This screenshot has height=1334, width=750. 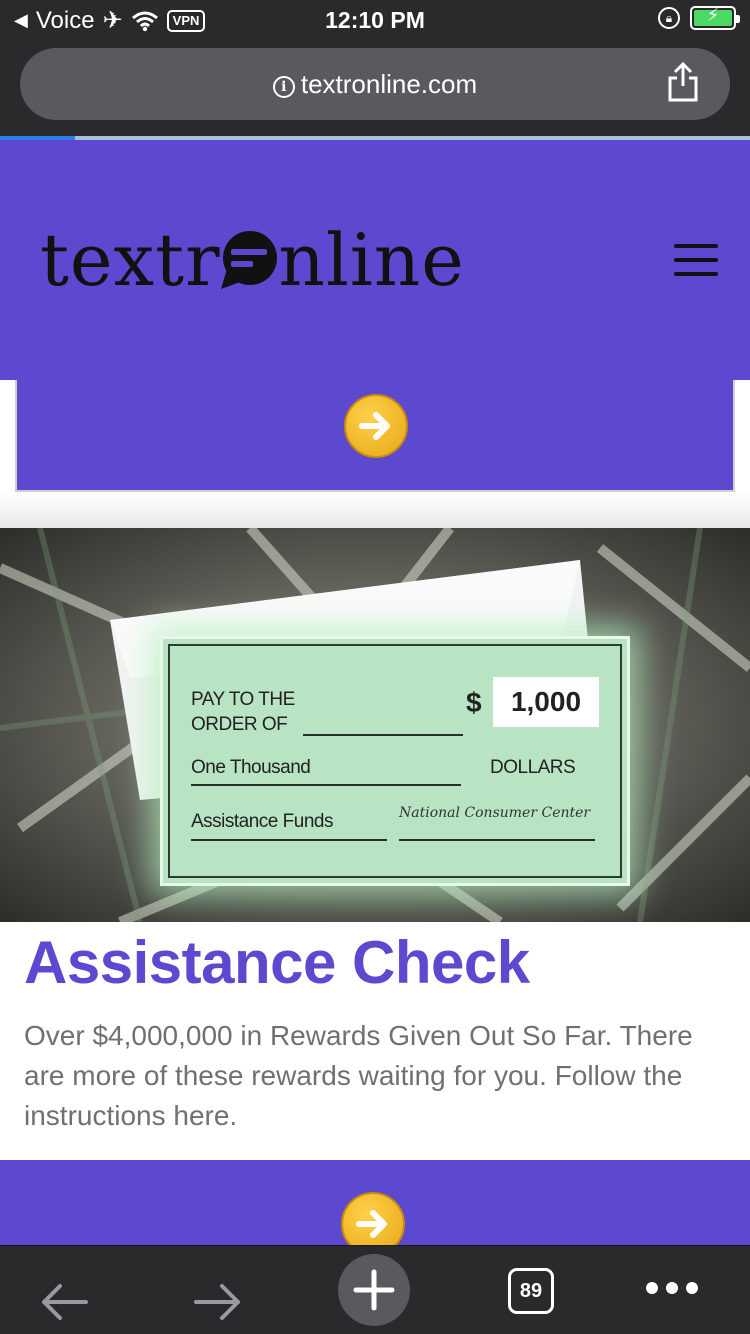 I want to click on check-amount-words: One Thousand, so click(x=251, y=767).